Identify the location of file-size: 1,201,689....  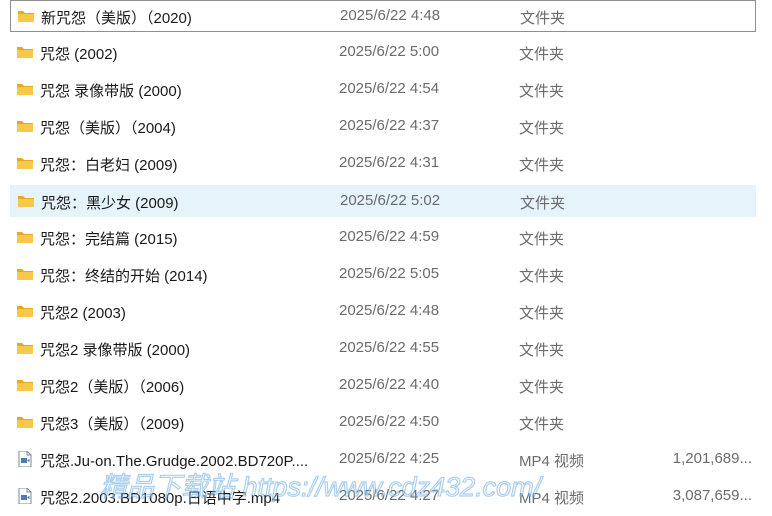
(712, 458).